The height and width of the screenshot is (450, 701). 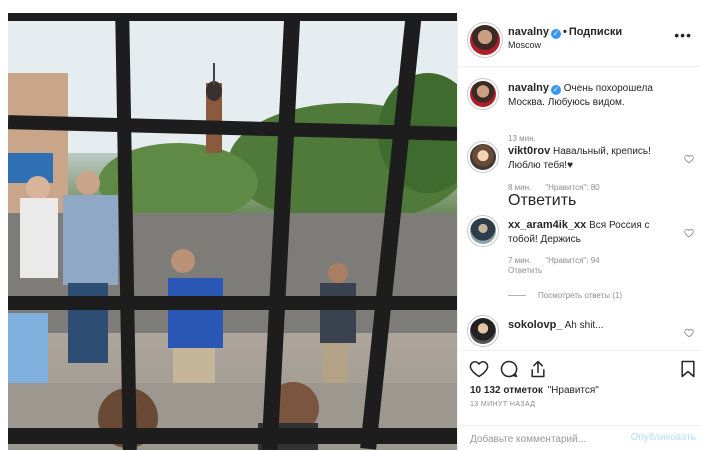 I want to click on likes-number: 10 132 отметок, so click(x=506, y=390).